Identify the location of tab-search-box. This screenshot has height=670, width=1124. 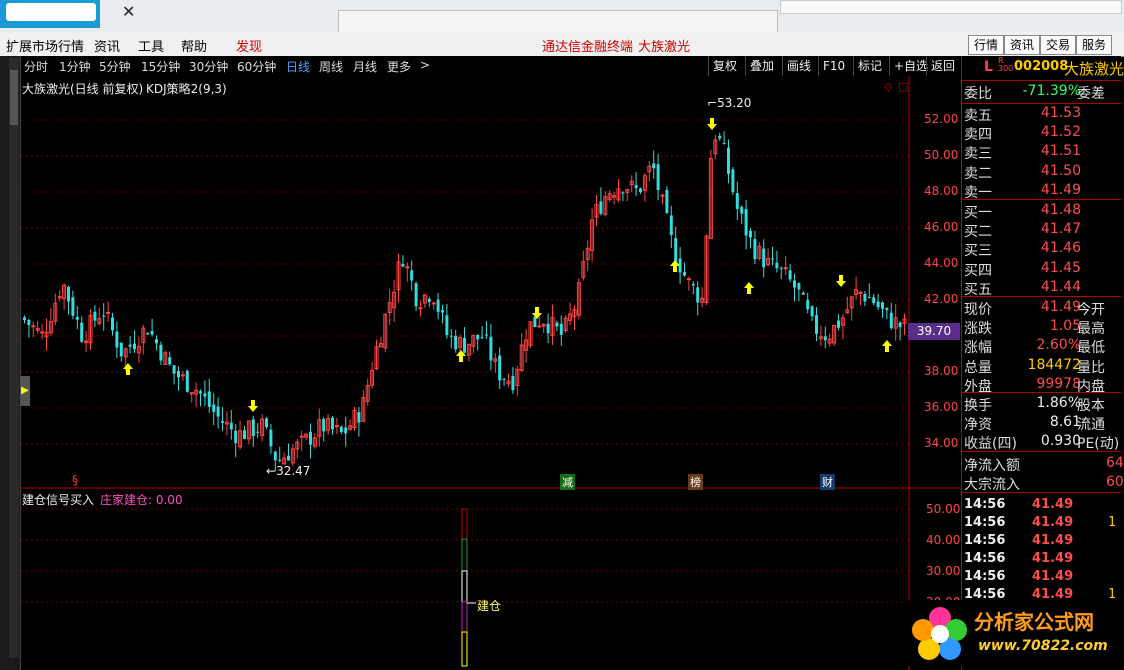
(51, 12).